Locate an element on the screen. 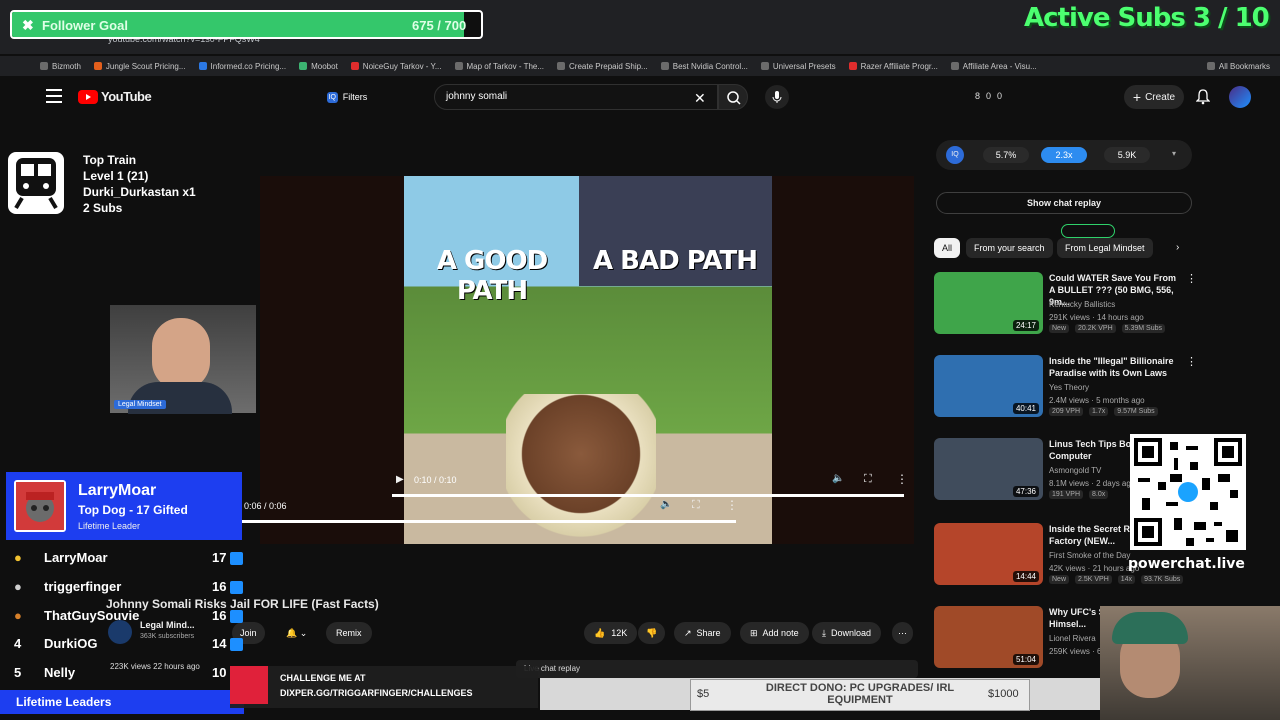  challenge-banner is located at coordinates (384, 687).